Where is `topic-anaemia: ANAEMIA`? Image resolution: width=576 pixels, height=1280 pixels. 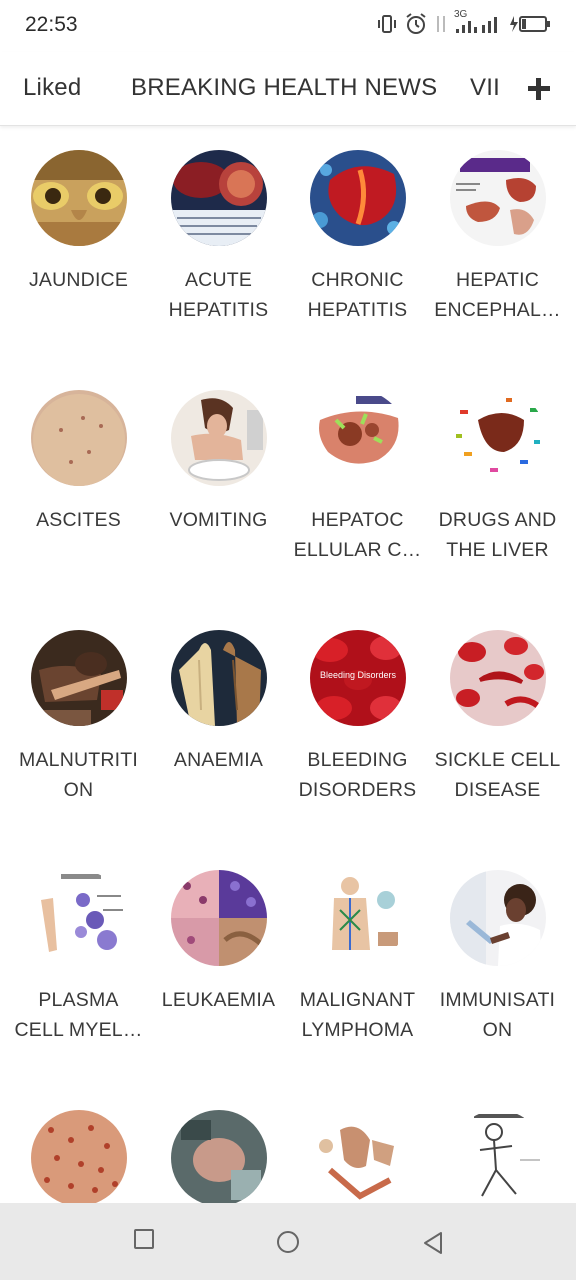 topic-anaemia: ANAEMIA is located at coordinates (218, 727).